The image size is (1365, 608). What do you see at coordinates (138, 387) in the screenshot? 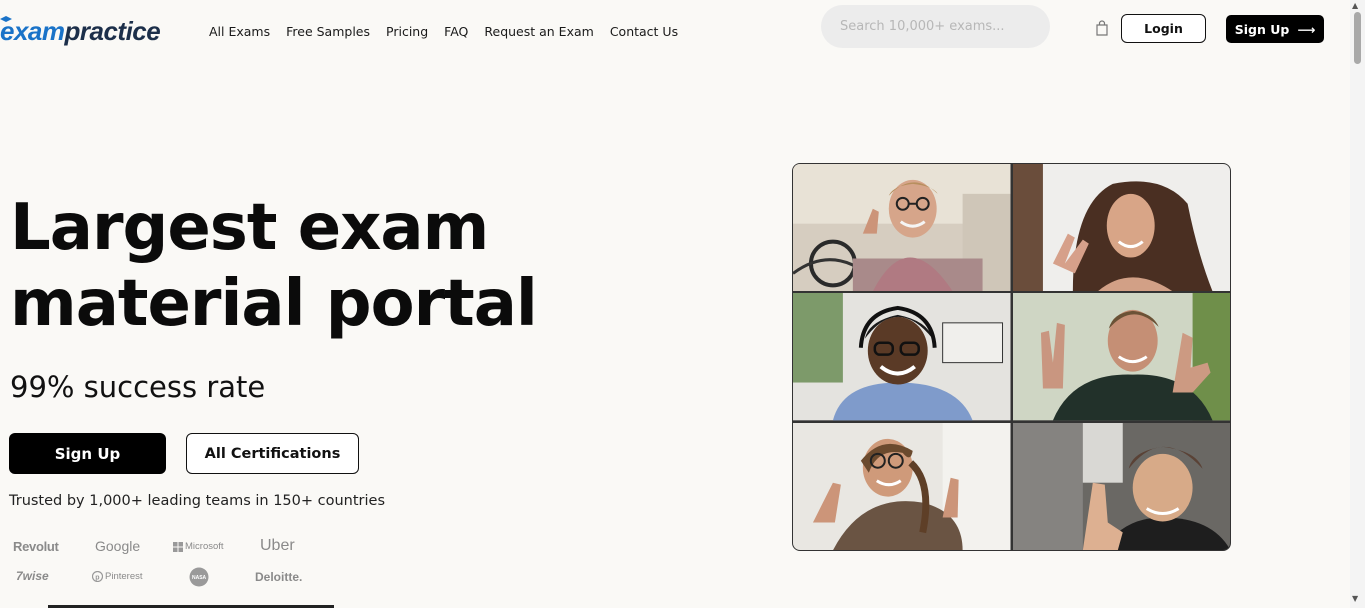
I see `hero-subtitle: 99% success rate` at bounding box center [138, 387].